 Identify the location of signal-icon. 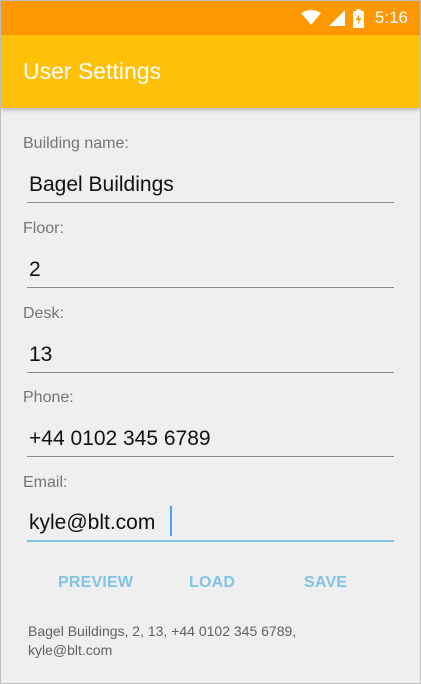
(336, 18).